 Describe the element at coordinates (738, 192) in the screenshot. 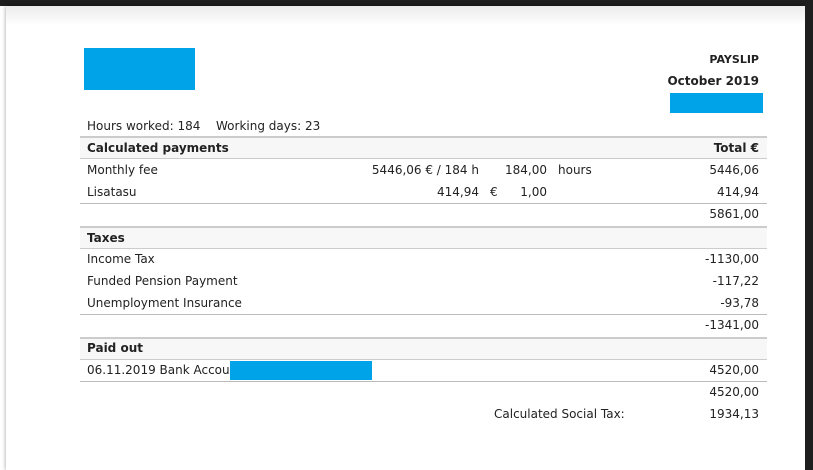

I see `row-total: 414,94` at that location.